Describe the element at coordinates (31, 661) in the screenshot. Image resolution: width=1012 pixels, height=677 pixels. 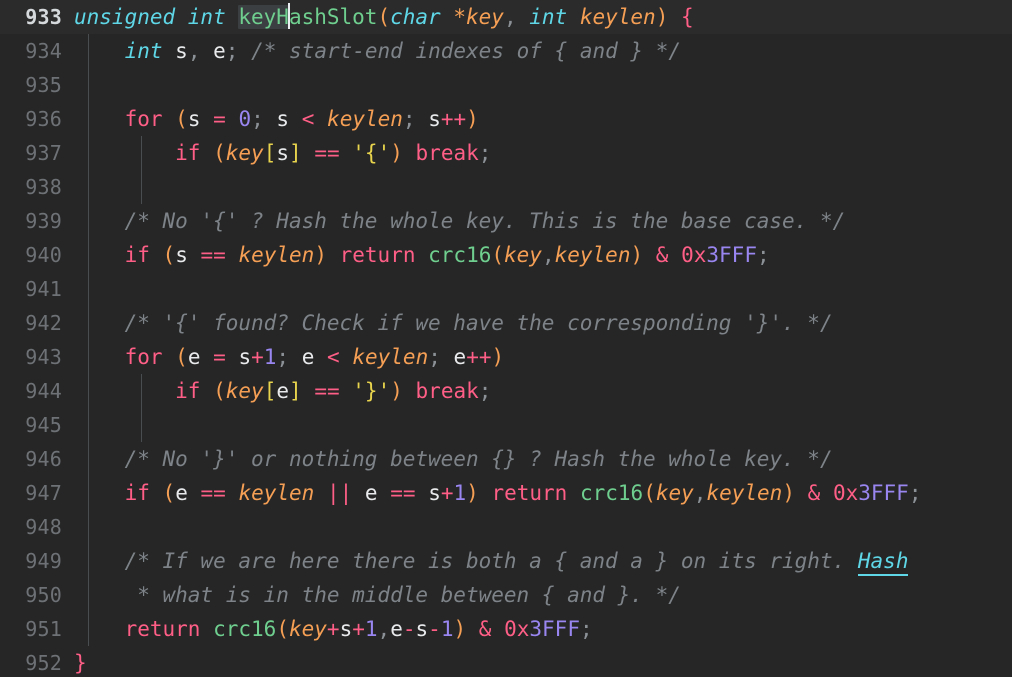
I see `line-number-952: 952` at that location.